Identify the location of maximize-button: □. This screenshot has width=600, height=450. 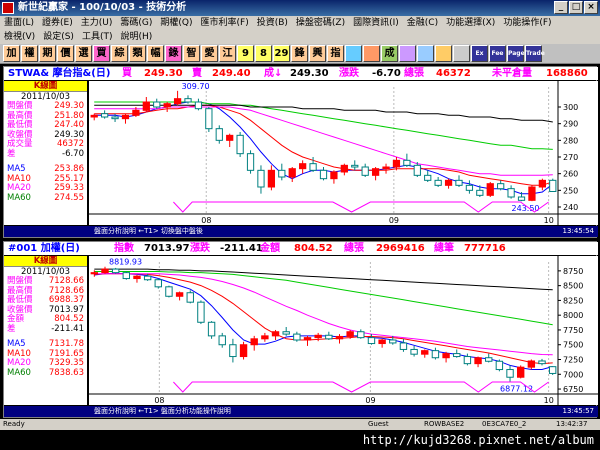
(576, 7).